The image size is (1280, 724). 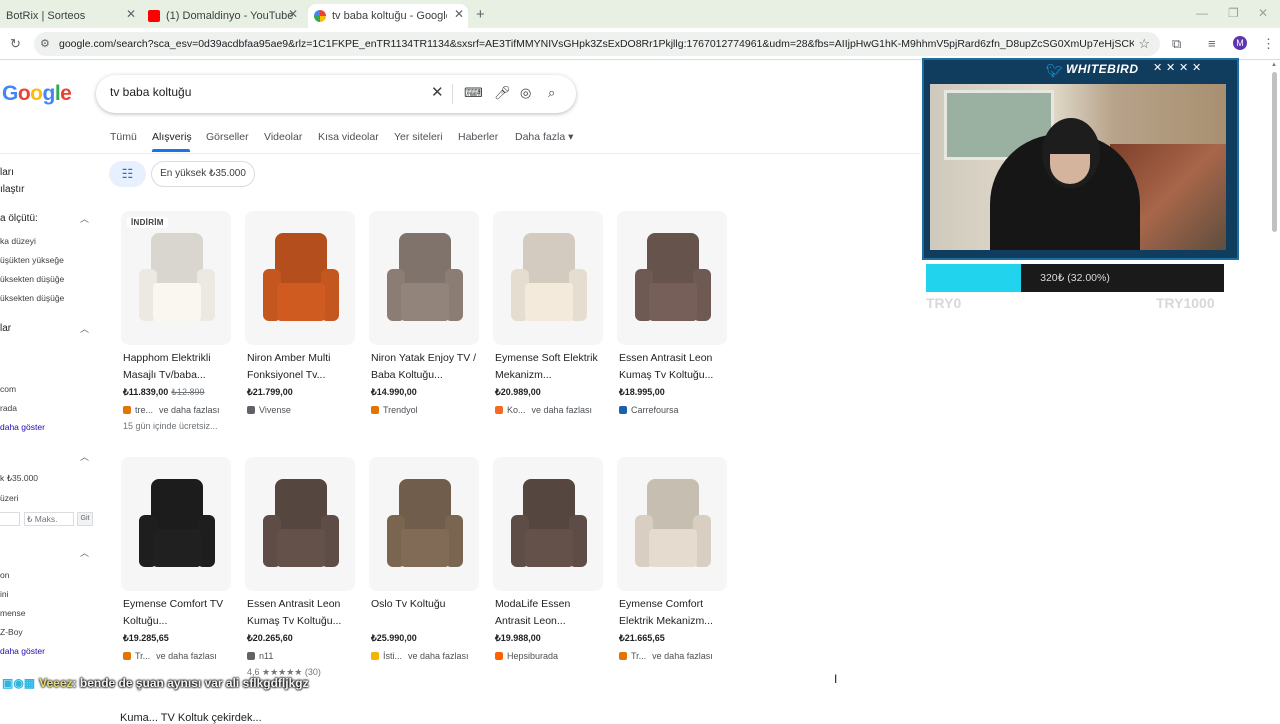 What do you see at coordinates (518, 638) in the screenshot?
I see `product-price: ₺19.988,00` at bounding box center [518, 638].